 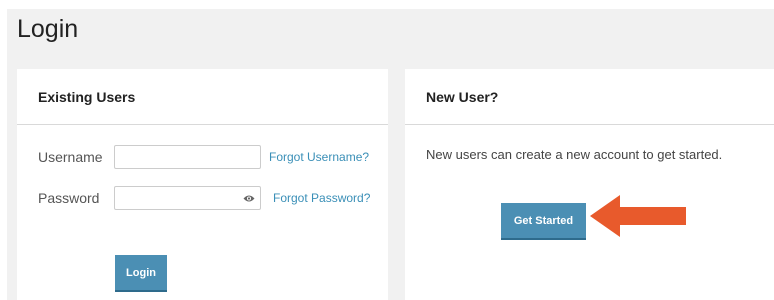 What do you see at coordinates (48, 29) in the screenshot?
I see `page-title: Login` at bounding box center [48, 29].